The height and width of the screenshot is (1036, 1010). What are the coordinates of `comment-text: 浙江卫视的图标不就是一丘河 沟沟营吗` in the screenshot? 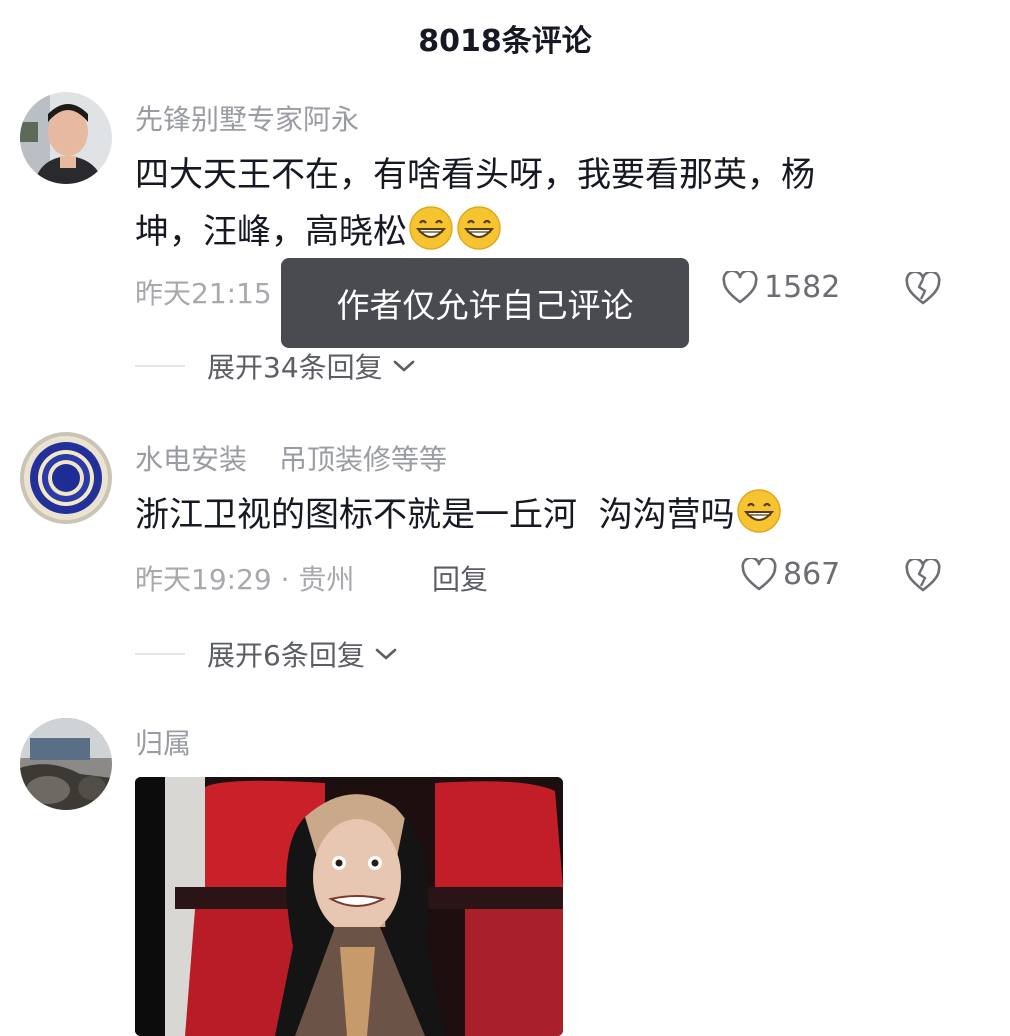 It's located at (535, 515).